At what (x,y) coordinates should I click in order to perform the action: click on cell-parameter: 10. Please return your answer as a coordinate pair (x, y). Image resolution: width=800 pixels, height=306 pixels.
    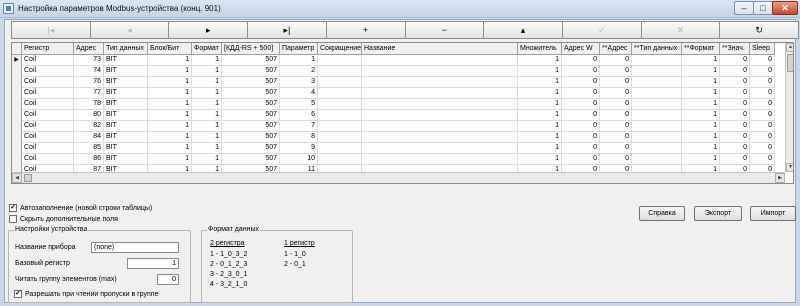
    Looking at the image, I should click on (299, 159).